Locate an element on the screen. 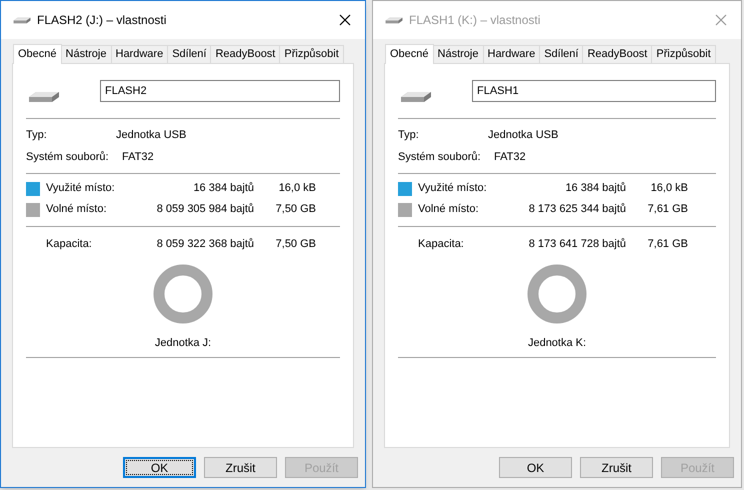 The height and width of the screenshot is (490, 744). field-value: 8 059 305 984 bajtů is located at coordinates (205, 210).